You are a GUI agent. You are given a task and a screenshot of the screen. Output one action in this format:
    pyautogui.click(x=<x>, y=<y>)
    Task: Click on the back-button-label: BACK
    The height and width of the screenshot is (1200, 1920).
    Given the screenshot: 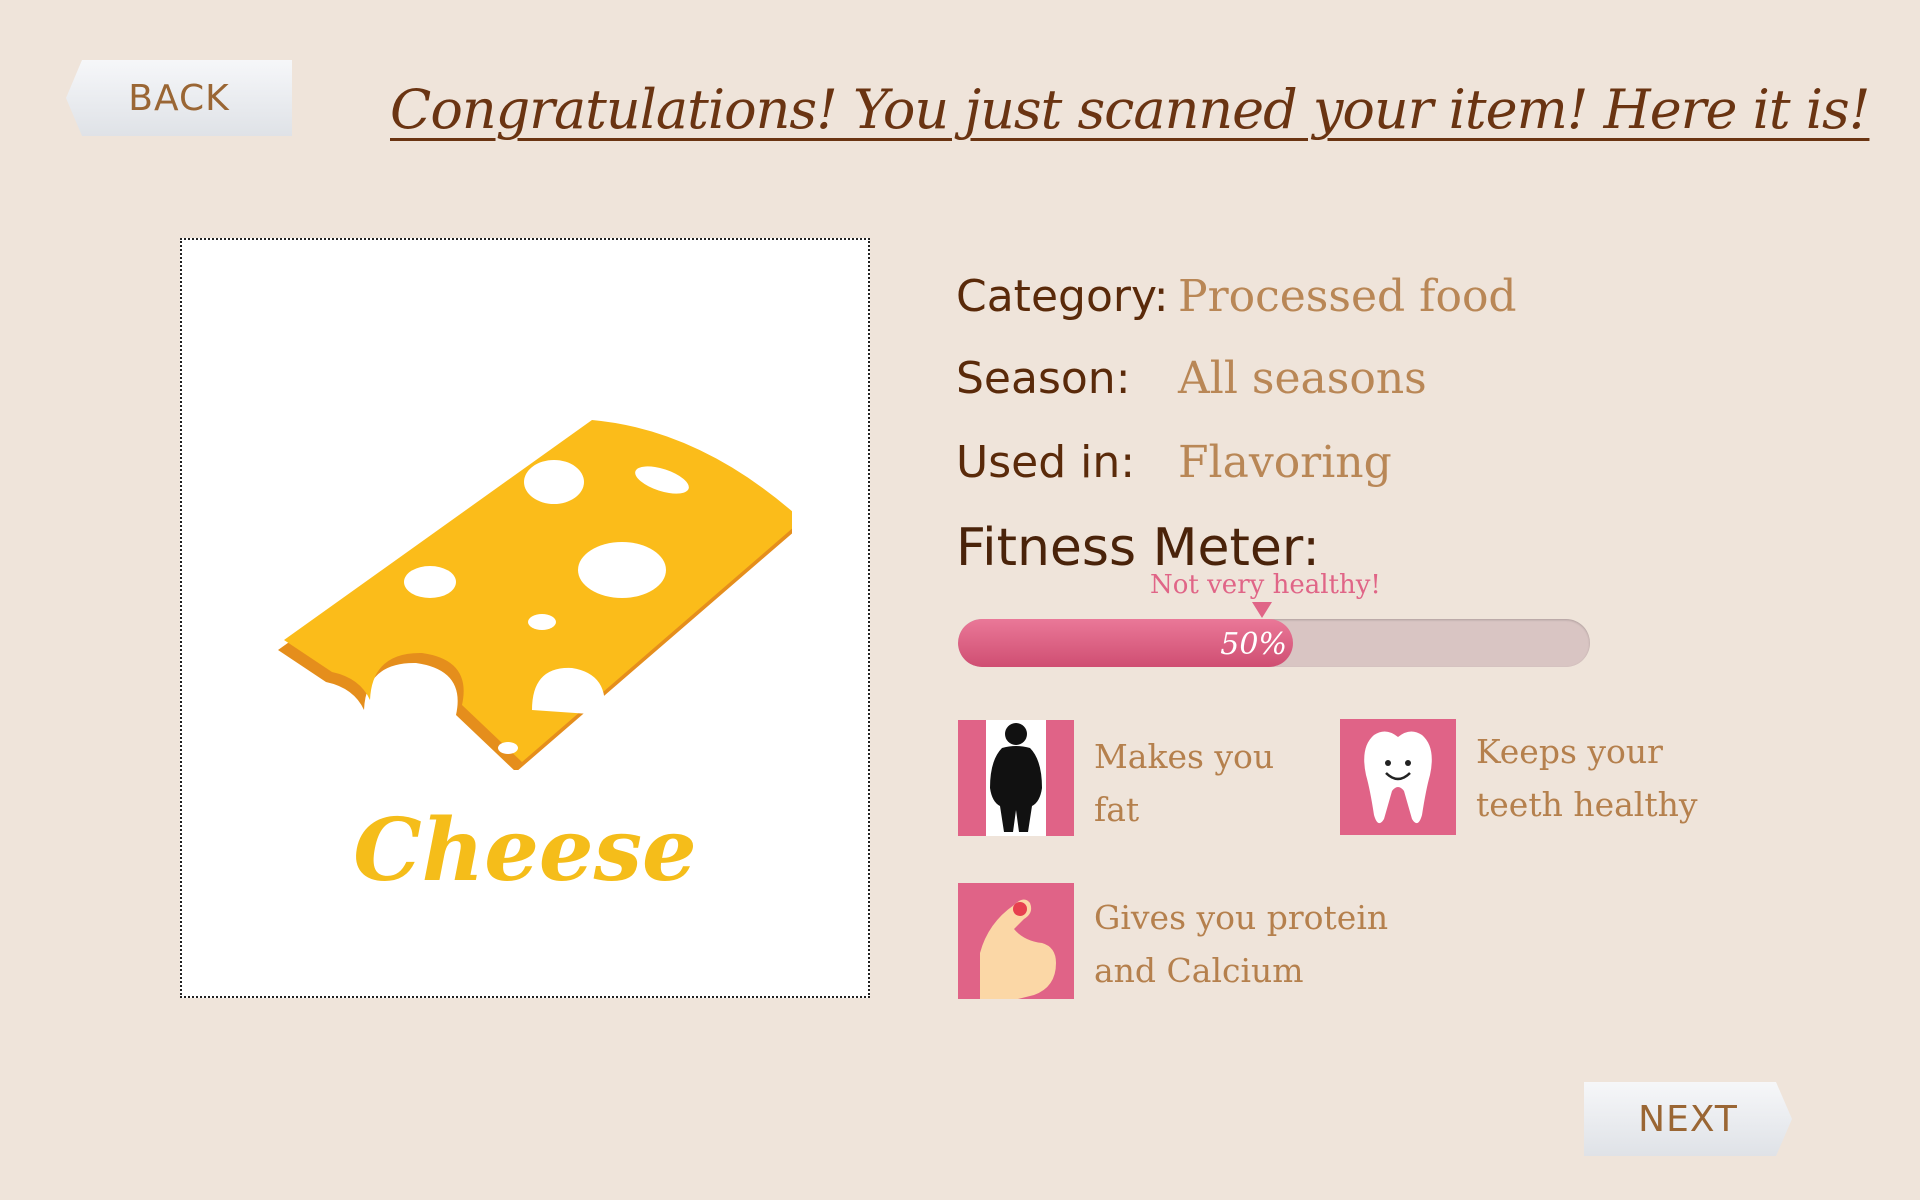 What is the action you would take?
    pyautogui.click(x=179, y=98)
    